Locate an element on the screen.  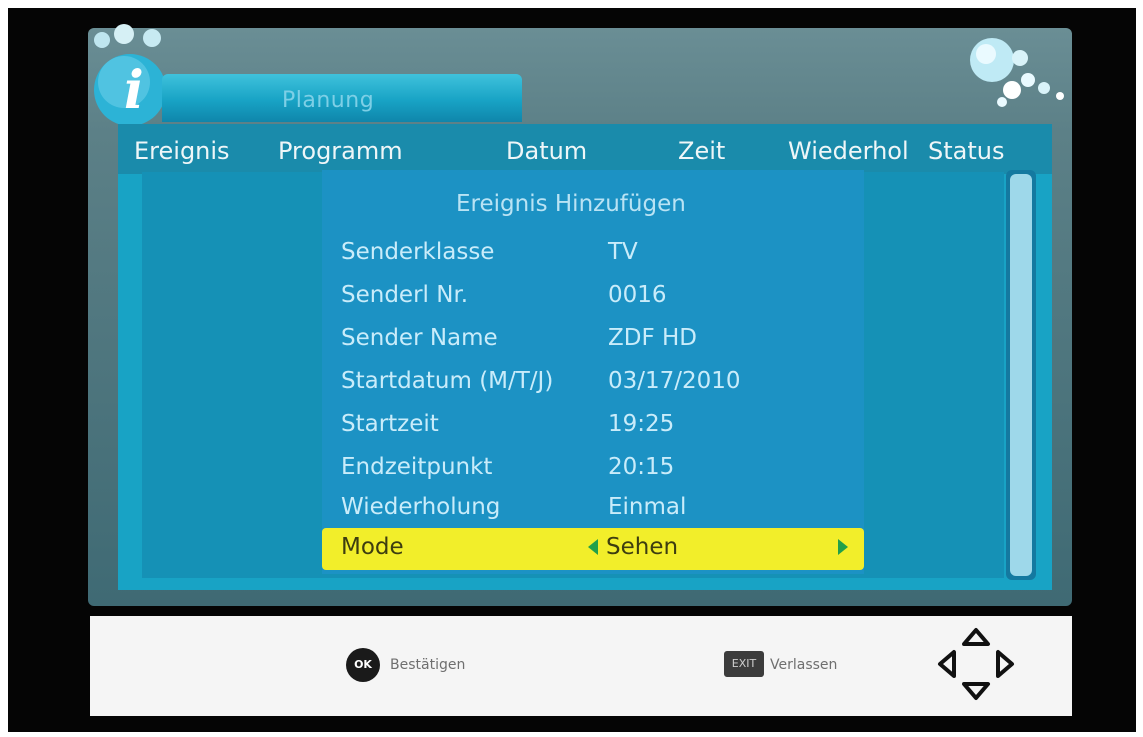
column-header-programm: Programm is located at coordinates (340, 151).